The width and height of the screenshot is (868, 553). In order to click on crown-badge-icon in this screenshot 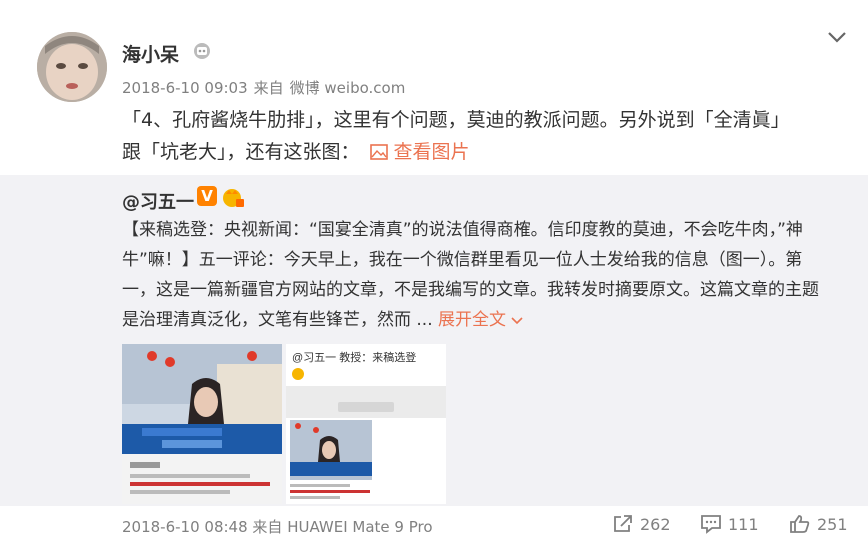, I will do `click(233, 197)`.